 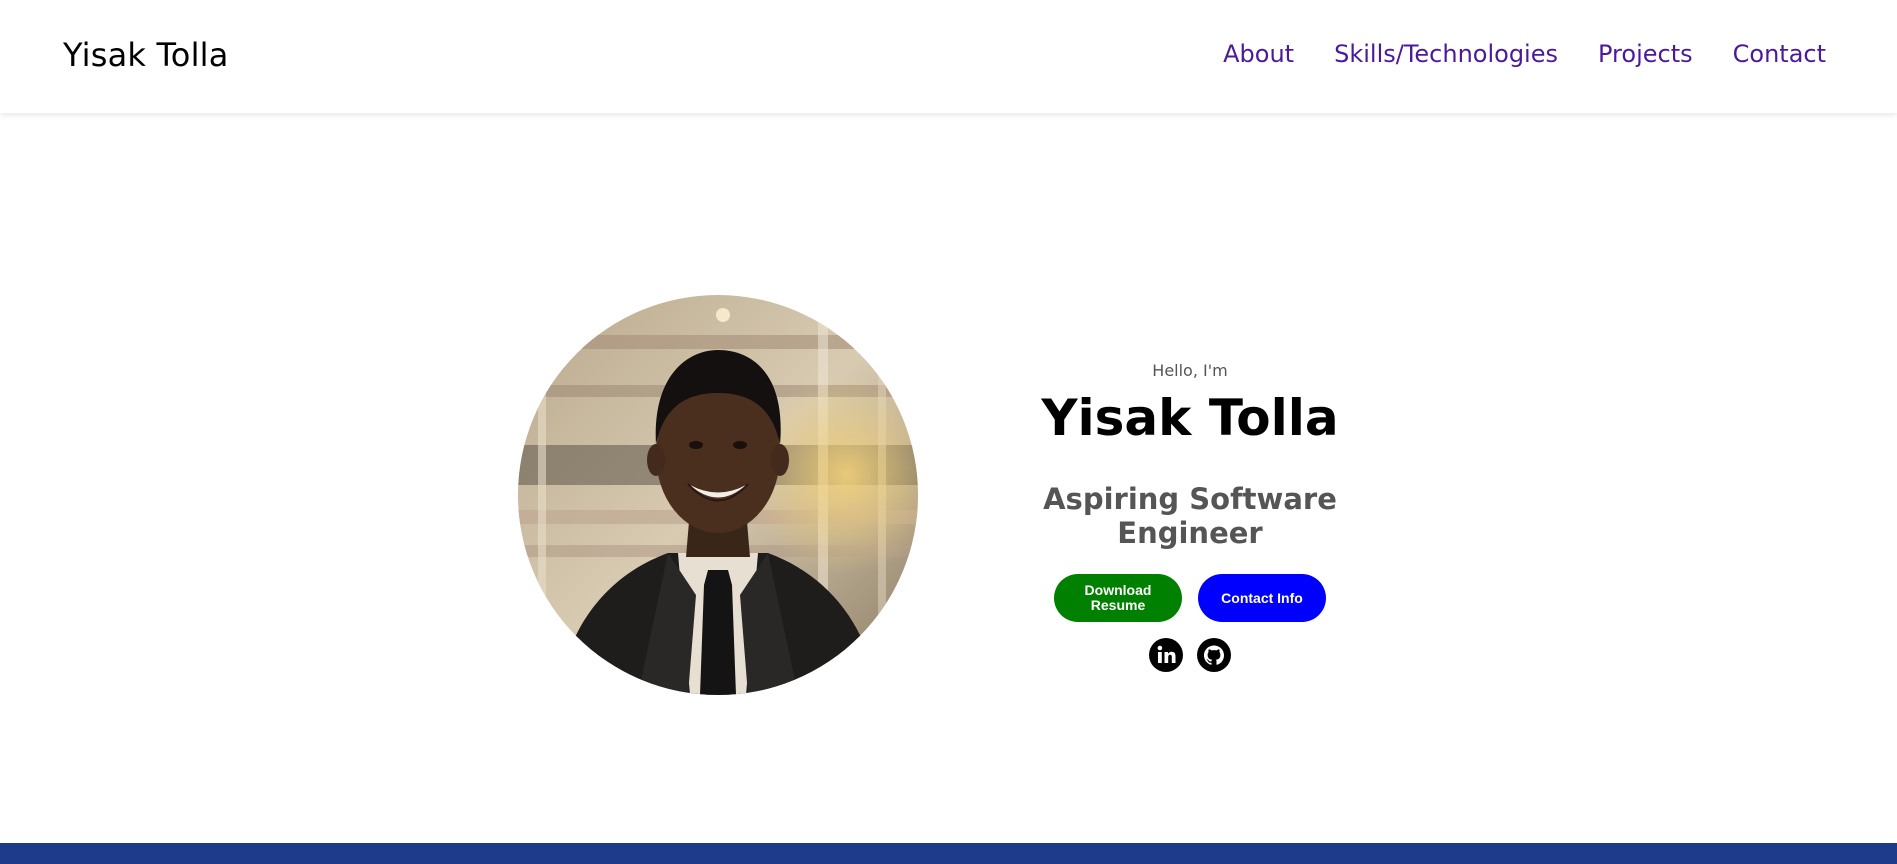 What do you see at coordinates (1214, 655) in the screenshot?
I see `github-icon` at bounding box center [1214, 655].